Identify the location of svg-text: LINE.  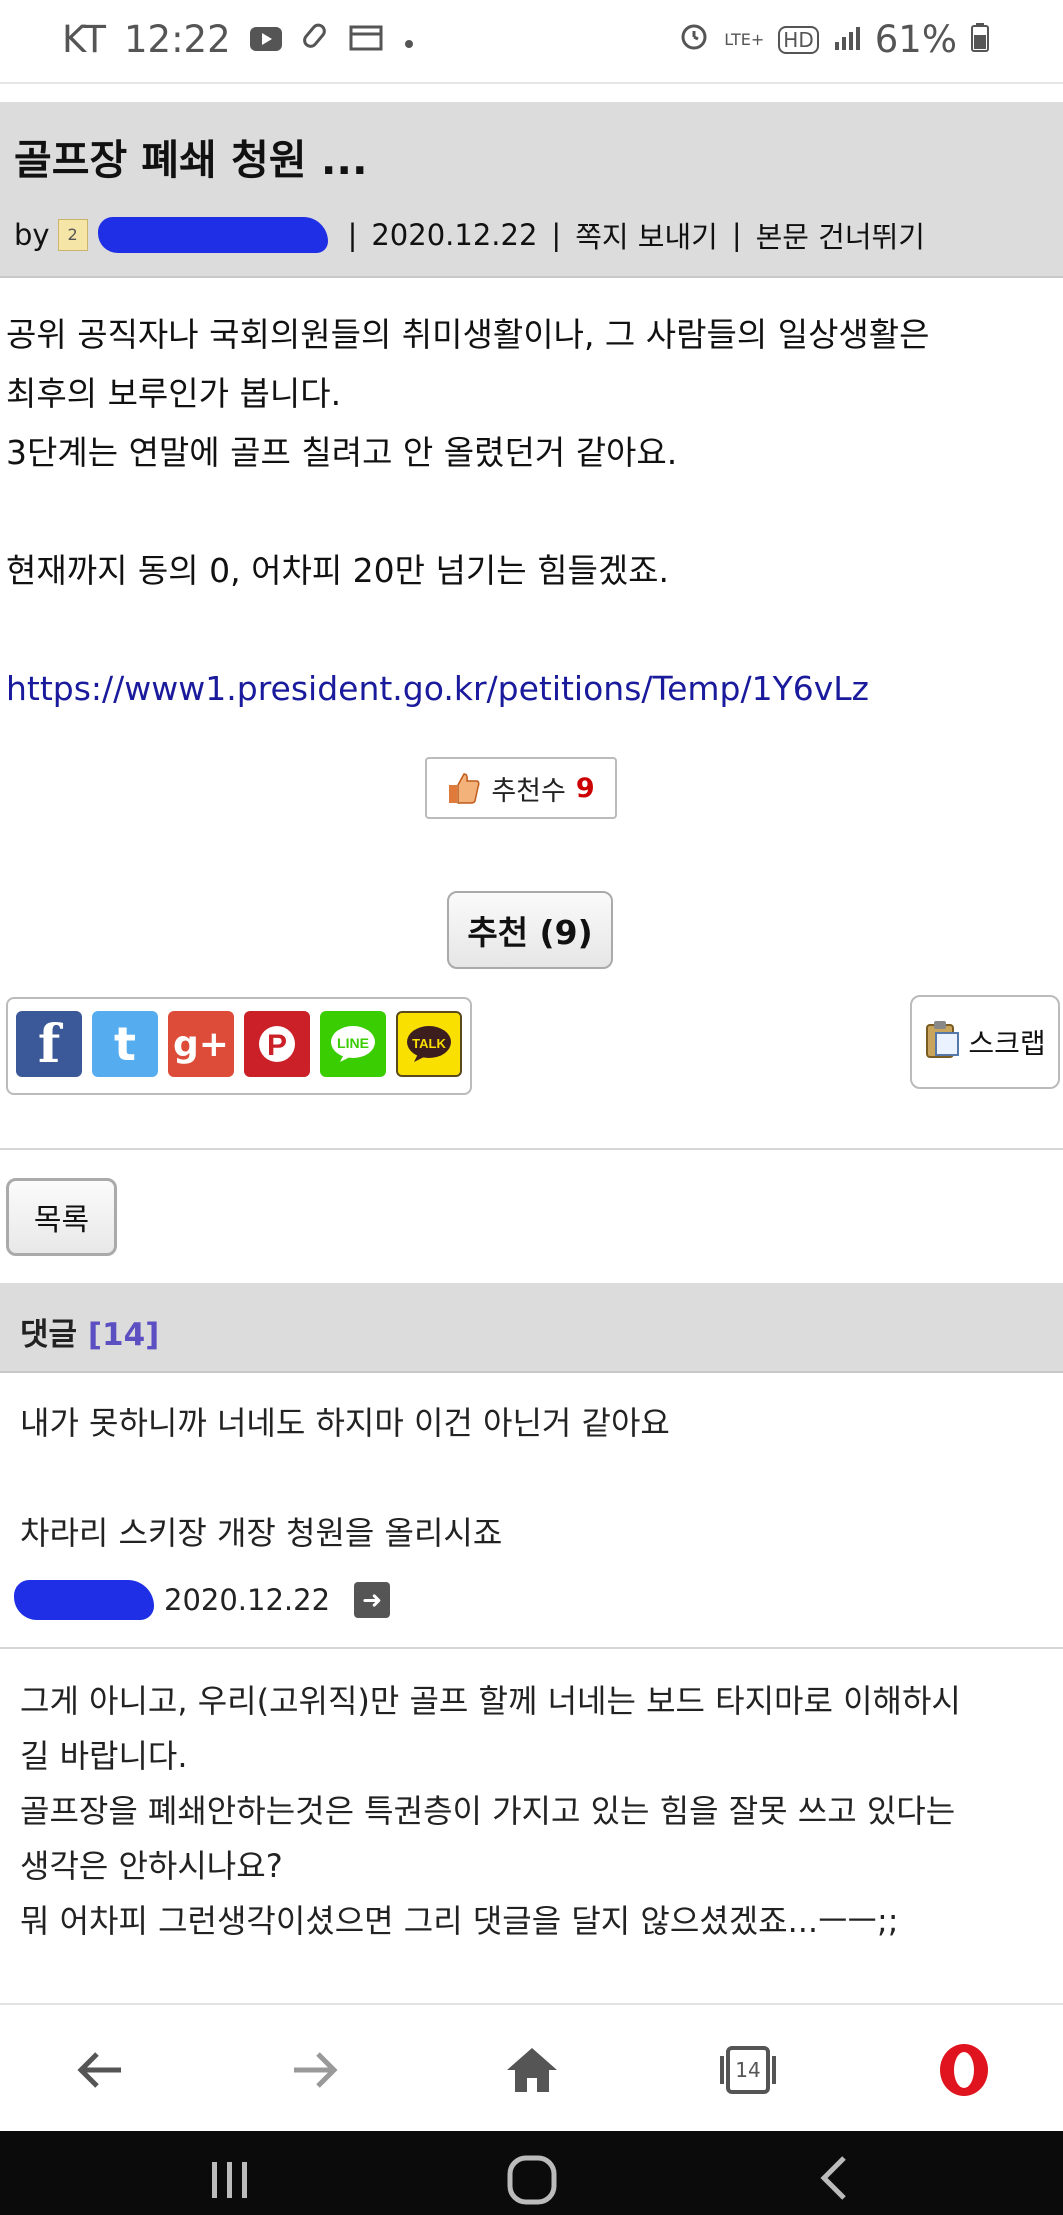
(353, 1043).